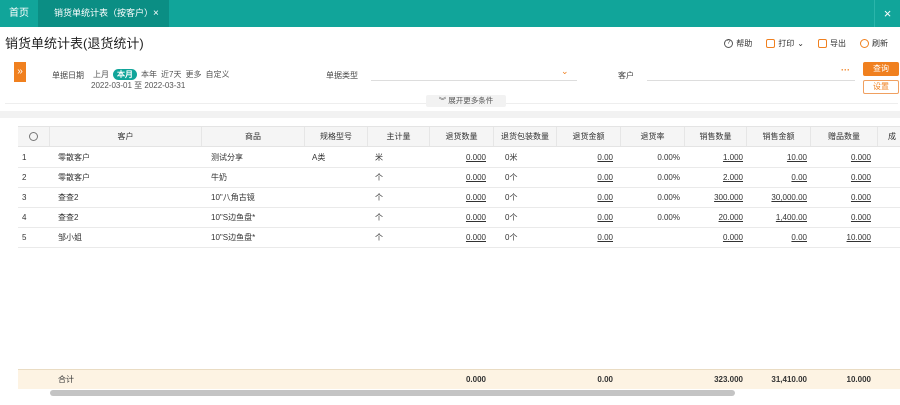  I want to click on row-index: 2, so click(24, 177).